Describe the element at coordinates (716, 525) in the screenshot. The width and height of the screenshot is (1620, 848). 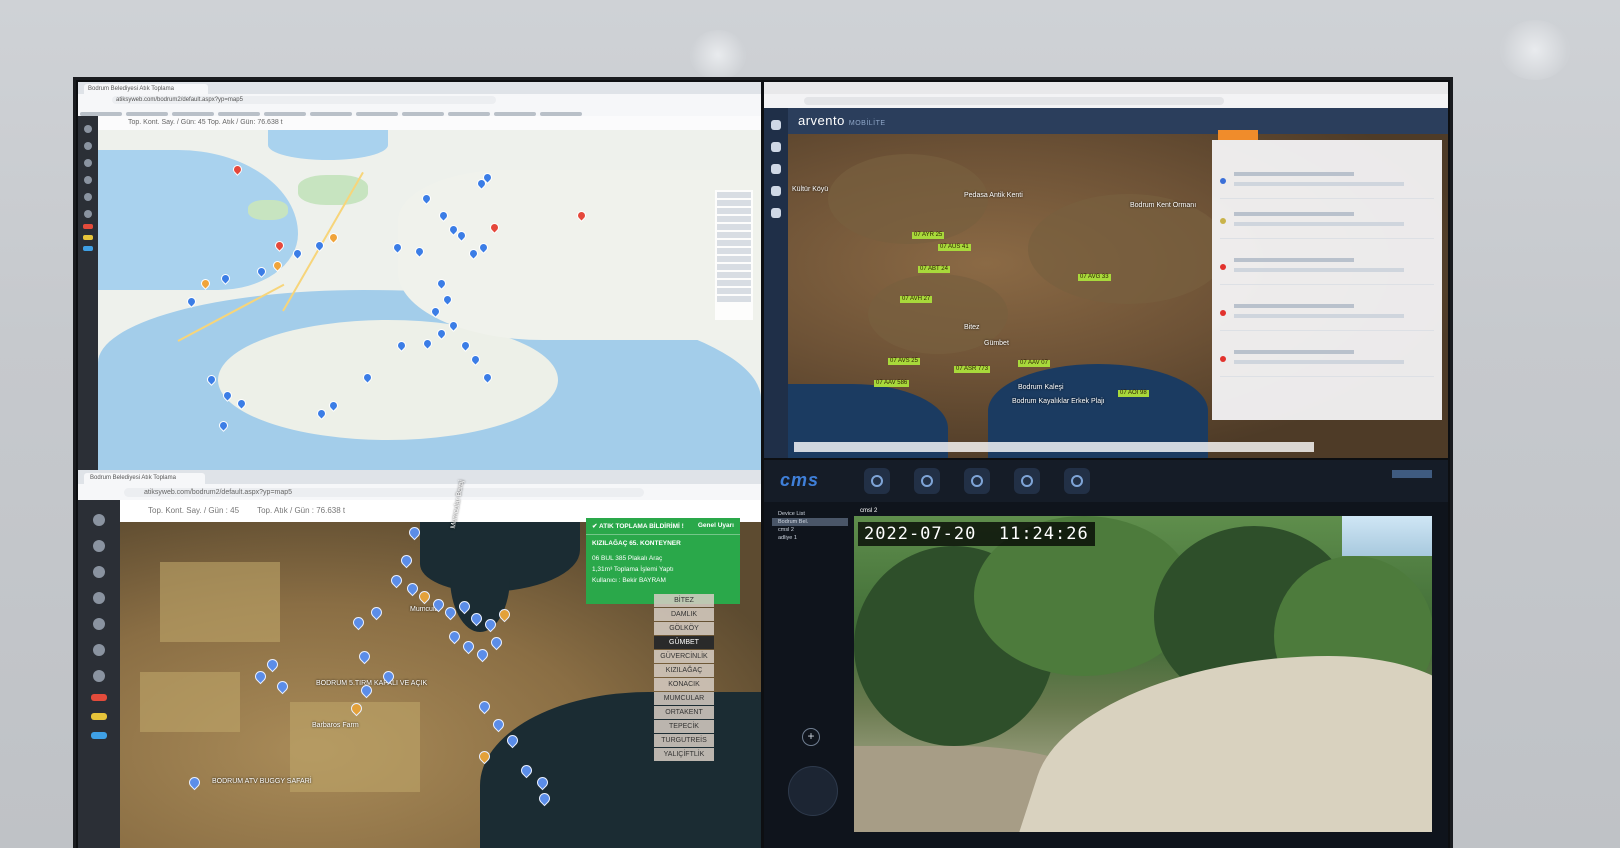
I see `notification-action: Genel Uyarı` at that location.